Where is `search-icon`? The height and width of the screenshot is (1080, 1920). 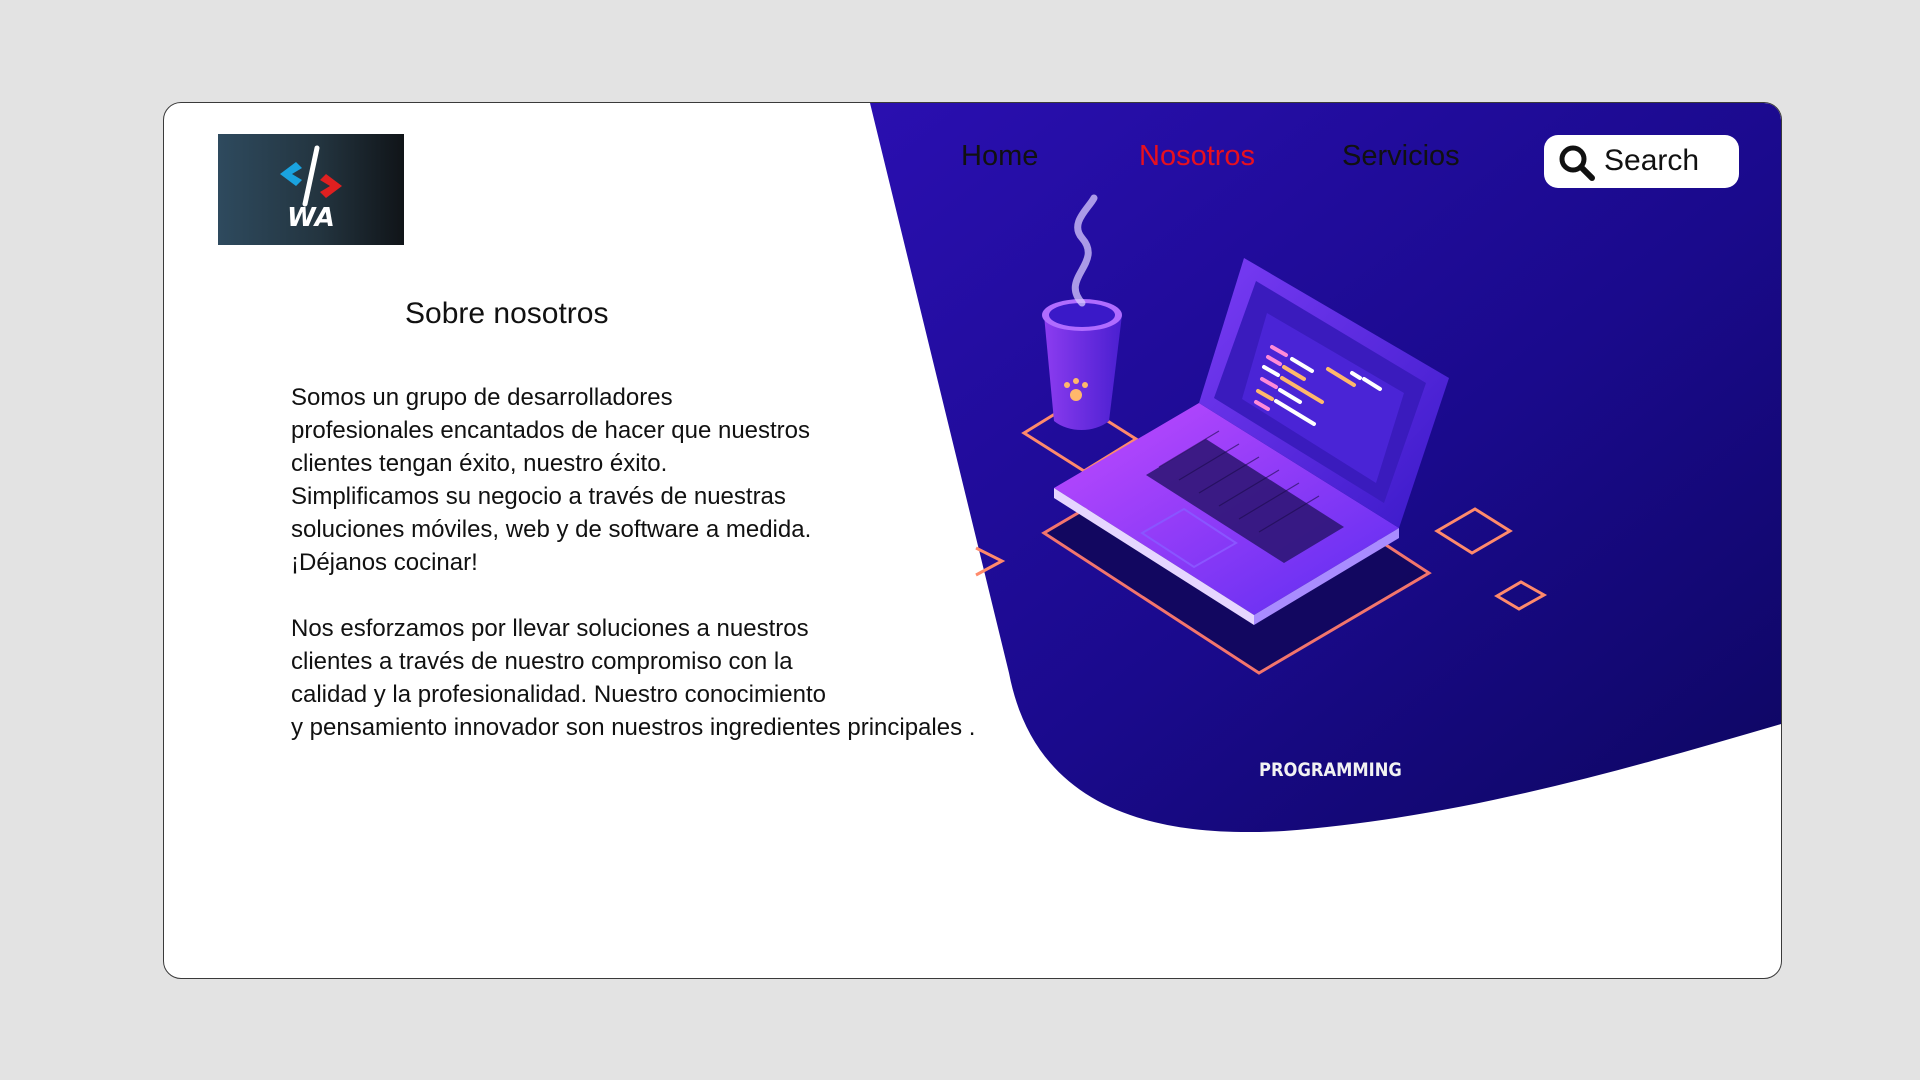 search-icon is located at coordinates (1577, 163).